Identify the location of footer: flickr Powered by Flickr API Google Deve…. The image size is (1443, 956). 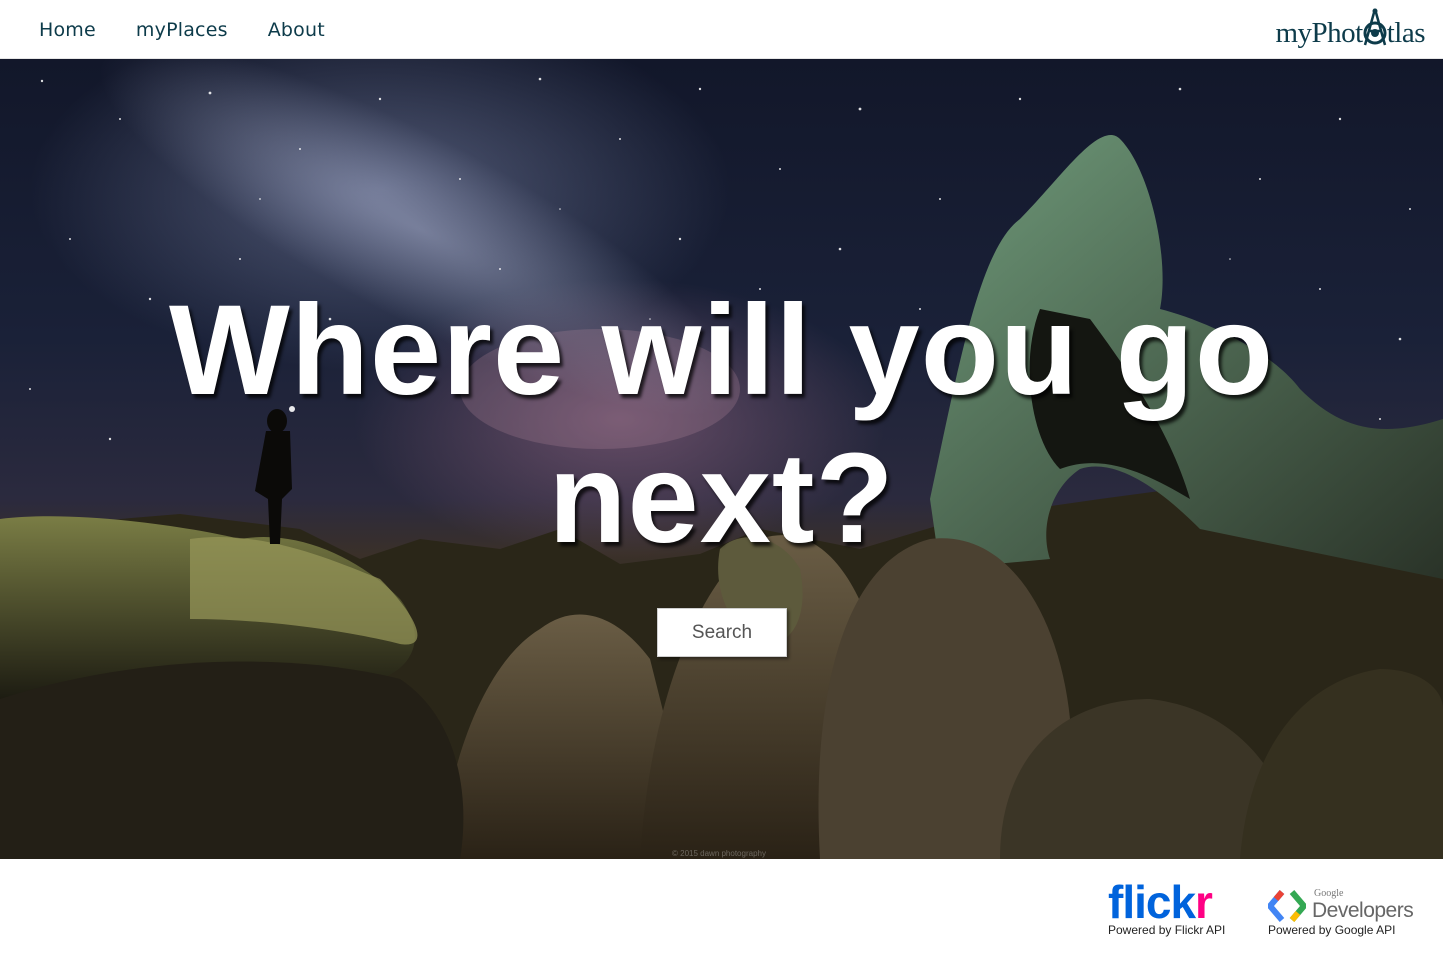
(721, 907).